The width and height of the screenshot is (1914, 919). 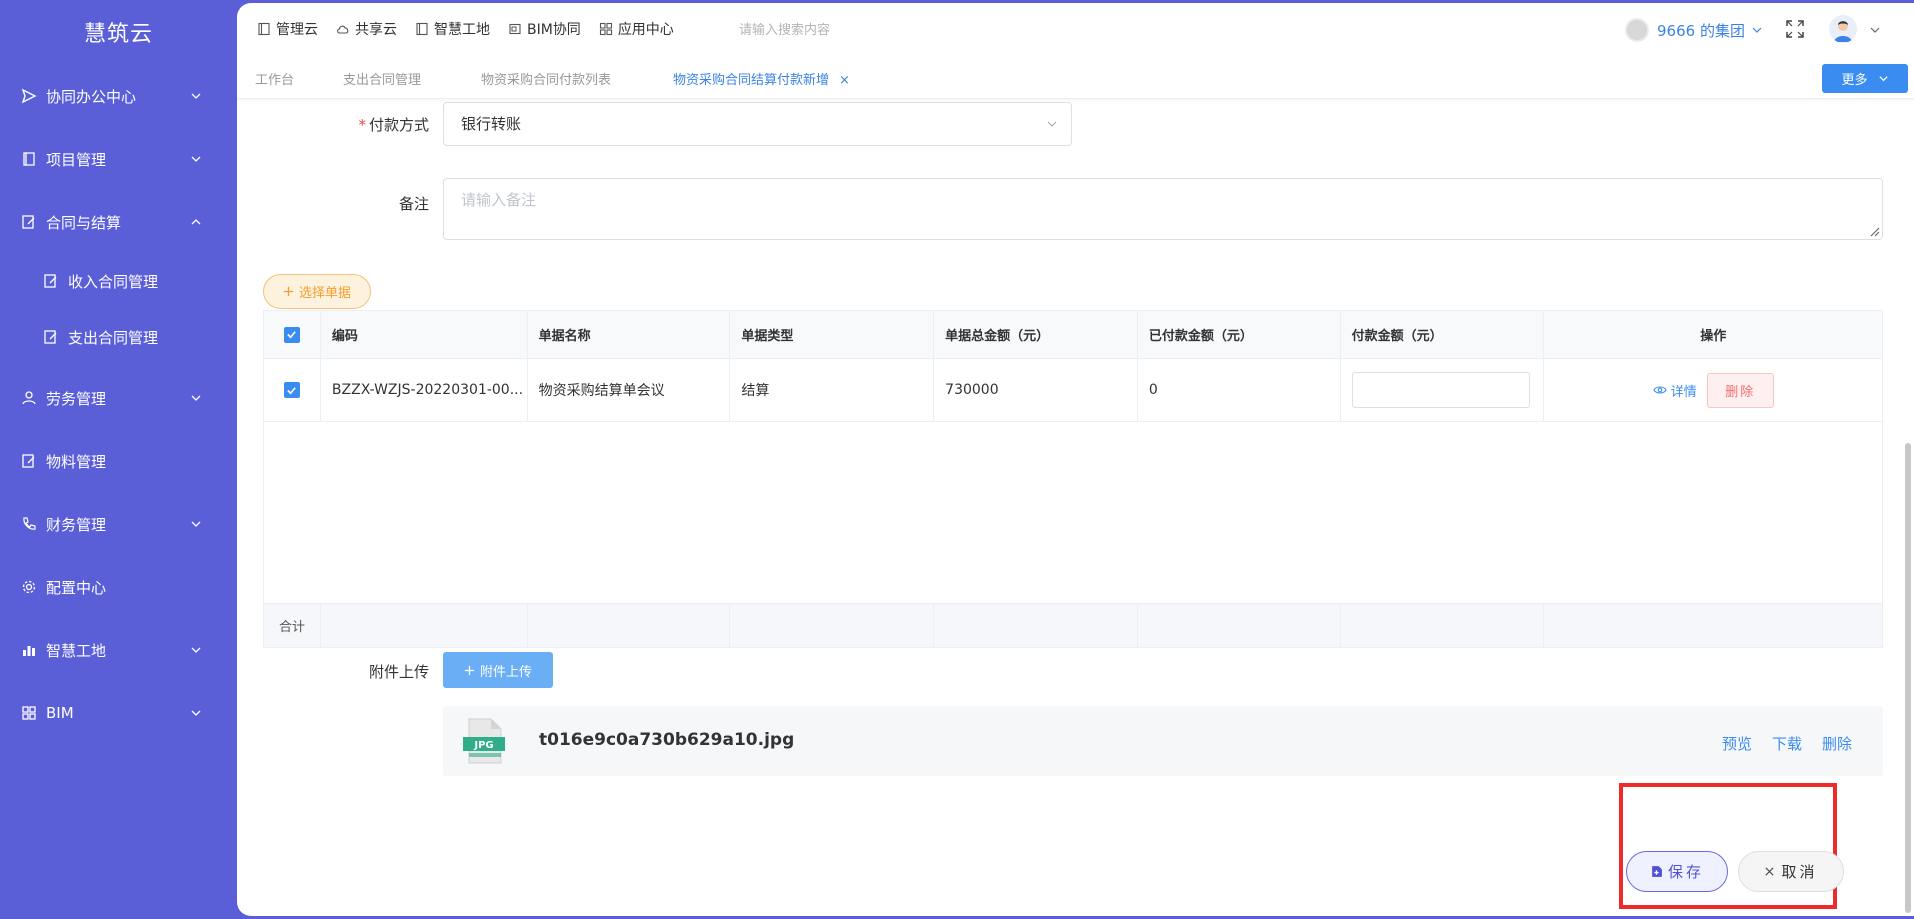 I want to click on column-header: 付款金额（元）, so click(x=1443, y=334).